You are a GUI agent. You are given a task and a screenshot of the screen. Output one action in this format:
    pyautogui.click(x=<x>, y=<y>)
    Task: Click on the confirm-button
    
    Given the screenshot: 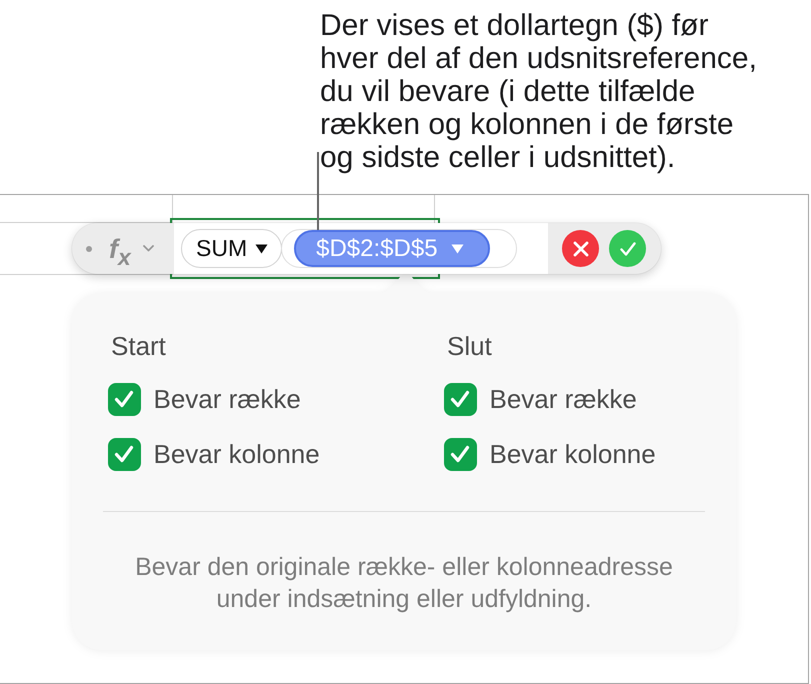 What is the action you would take?
    pyautogui.click(x=627, y=248)
    